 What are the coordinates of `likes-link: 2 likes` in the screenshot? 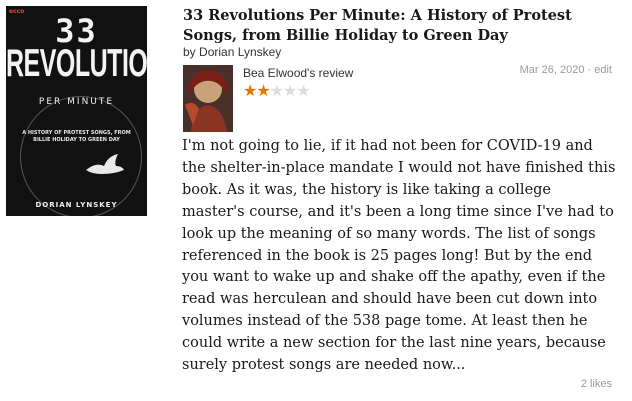 It's located at (596, 384).